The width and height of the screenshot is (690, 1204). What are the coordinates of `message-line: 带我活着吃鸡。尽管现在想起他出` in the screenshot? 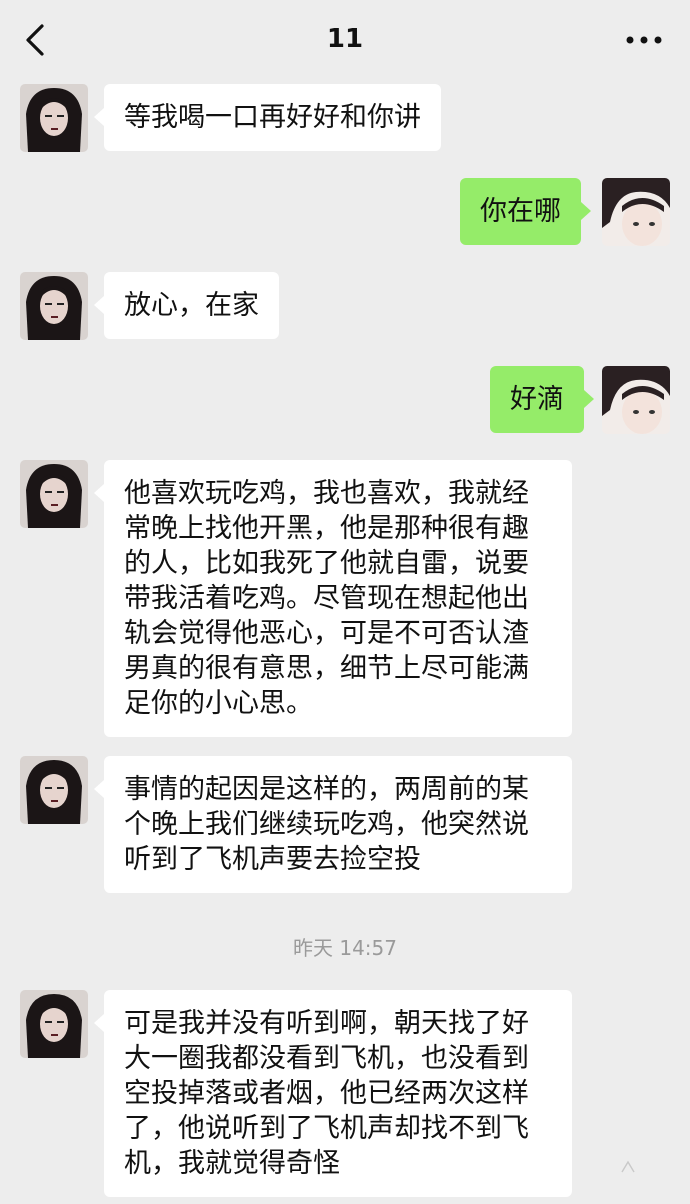 It's located at (326, 598).